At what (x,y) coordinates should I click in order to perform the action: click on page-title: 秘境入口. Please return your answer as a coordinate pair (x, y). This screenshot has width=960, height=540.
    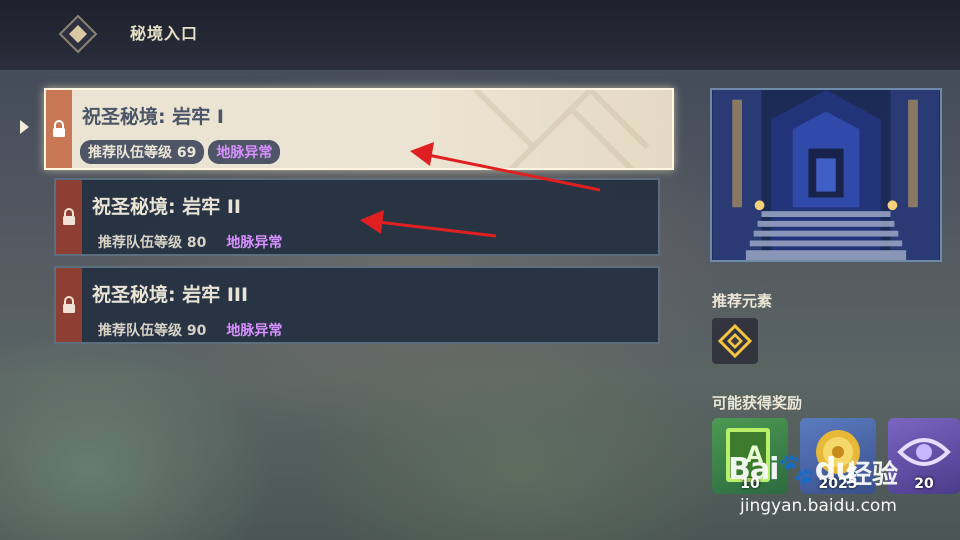
    Looking at the image, I should click on (164, 33).